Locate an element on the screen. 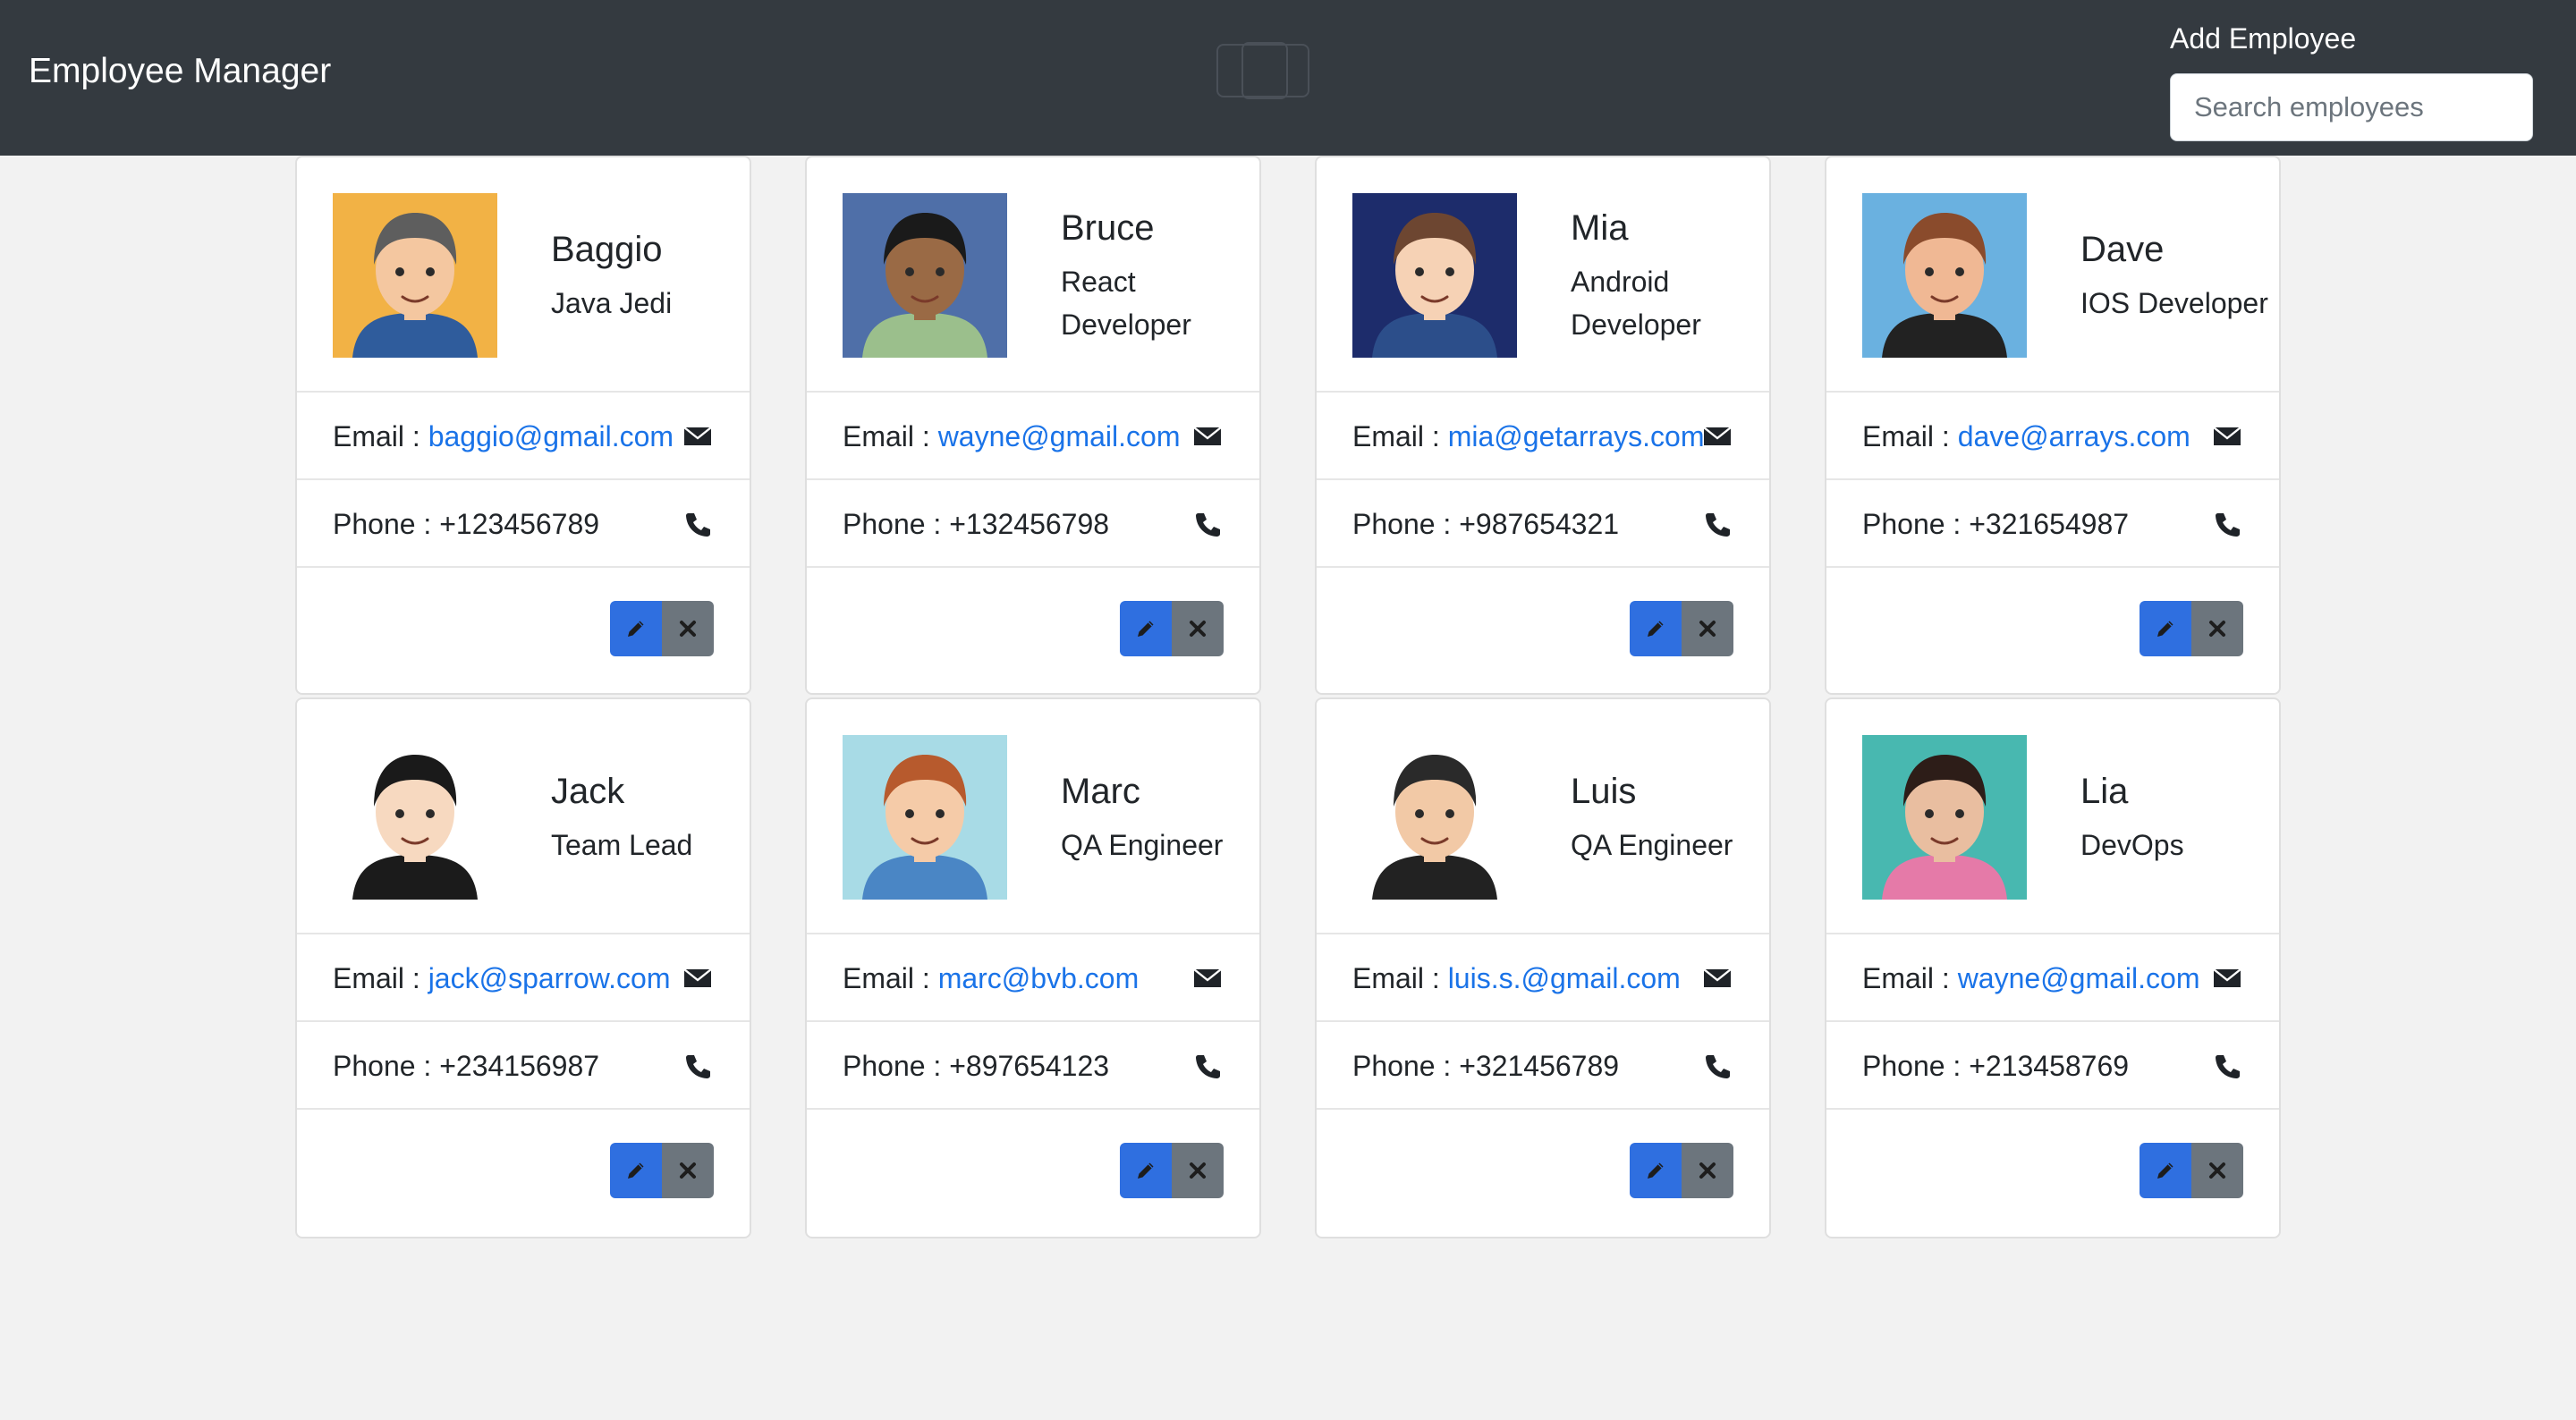 This screenshot has width=2576, height=1420. add-employee-link: Add Employee is located at coordinates (2263, 38).